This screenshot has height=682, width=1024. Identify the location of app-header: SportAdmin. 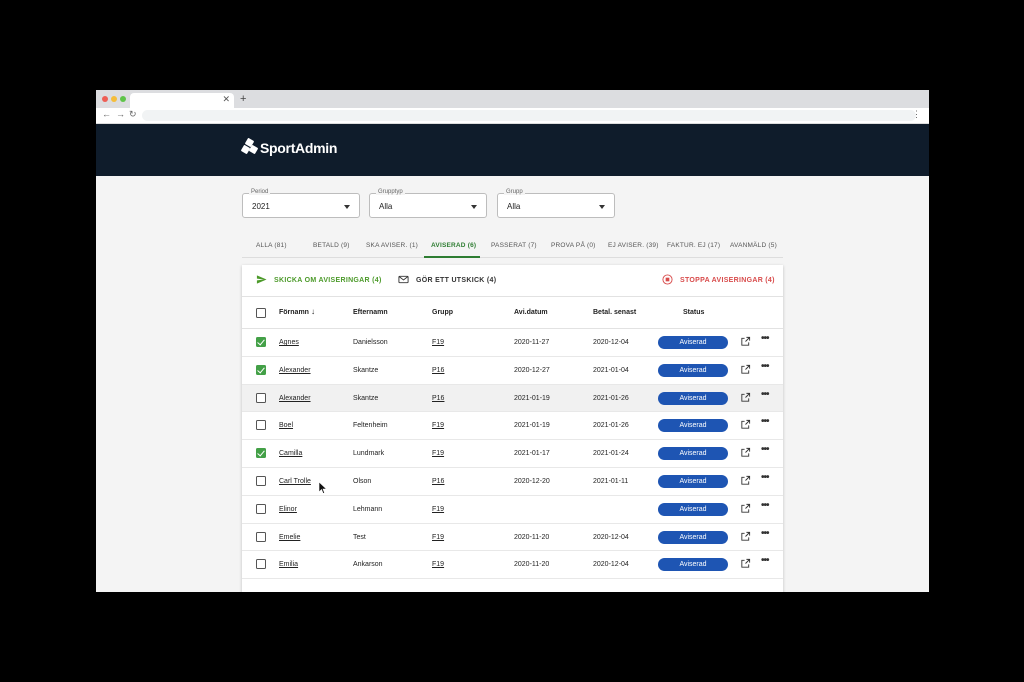
(512, 150).